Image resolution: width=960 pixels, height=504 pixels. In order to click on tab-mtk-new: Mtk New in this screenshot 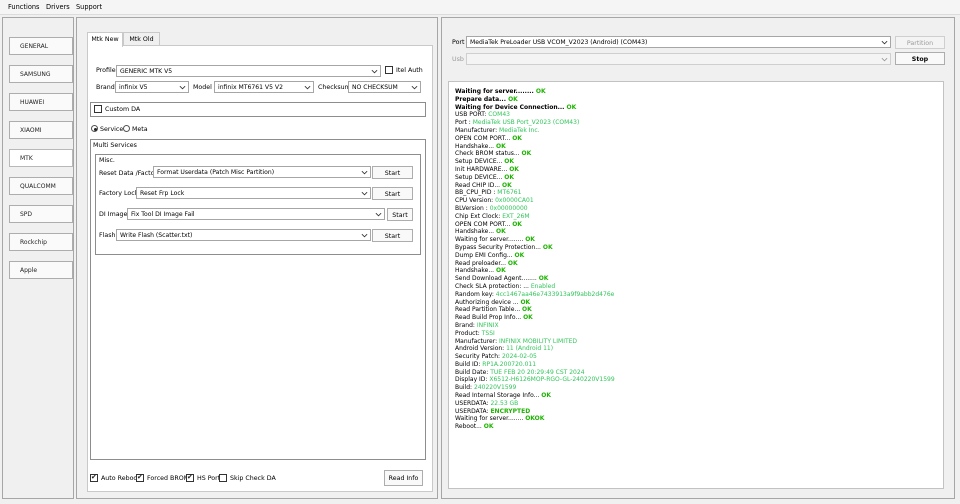, I will do `click(105, 39)`.